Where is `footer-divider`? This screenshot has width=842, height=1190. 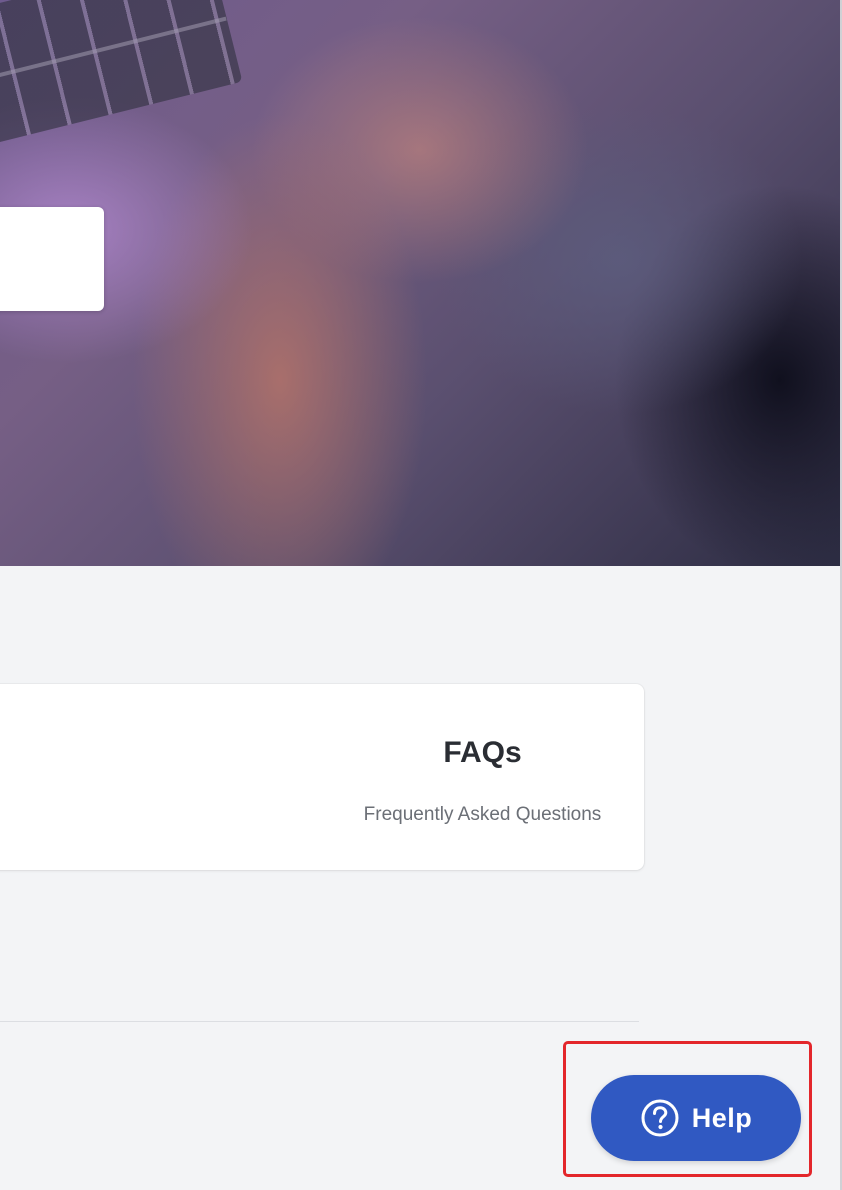
footer-divider is located at coordinates (319, 1021).